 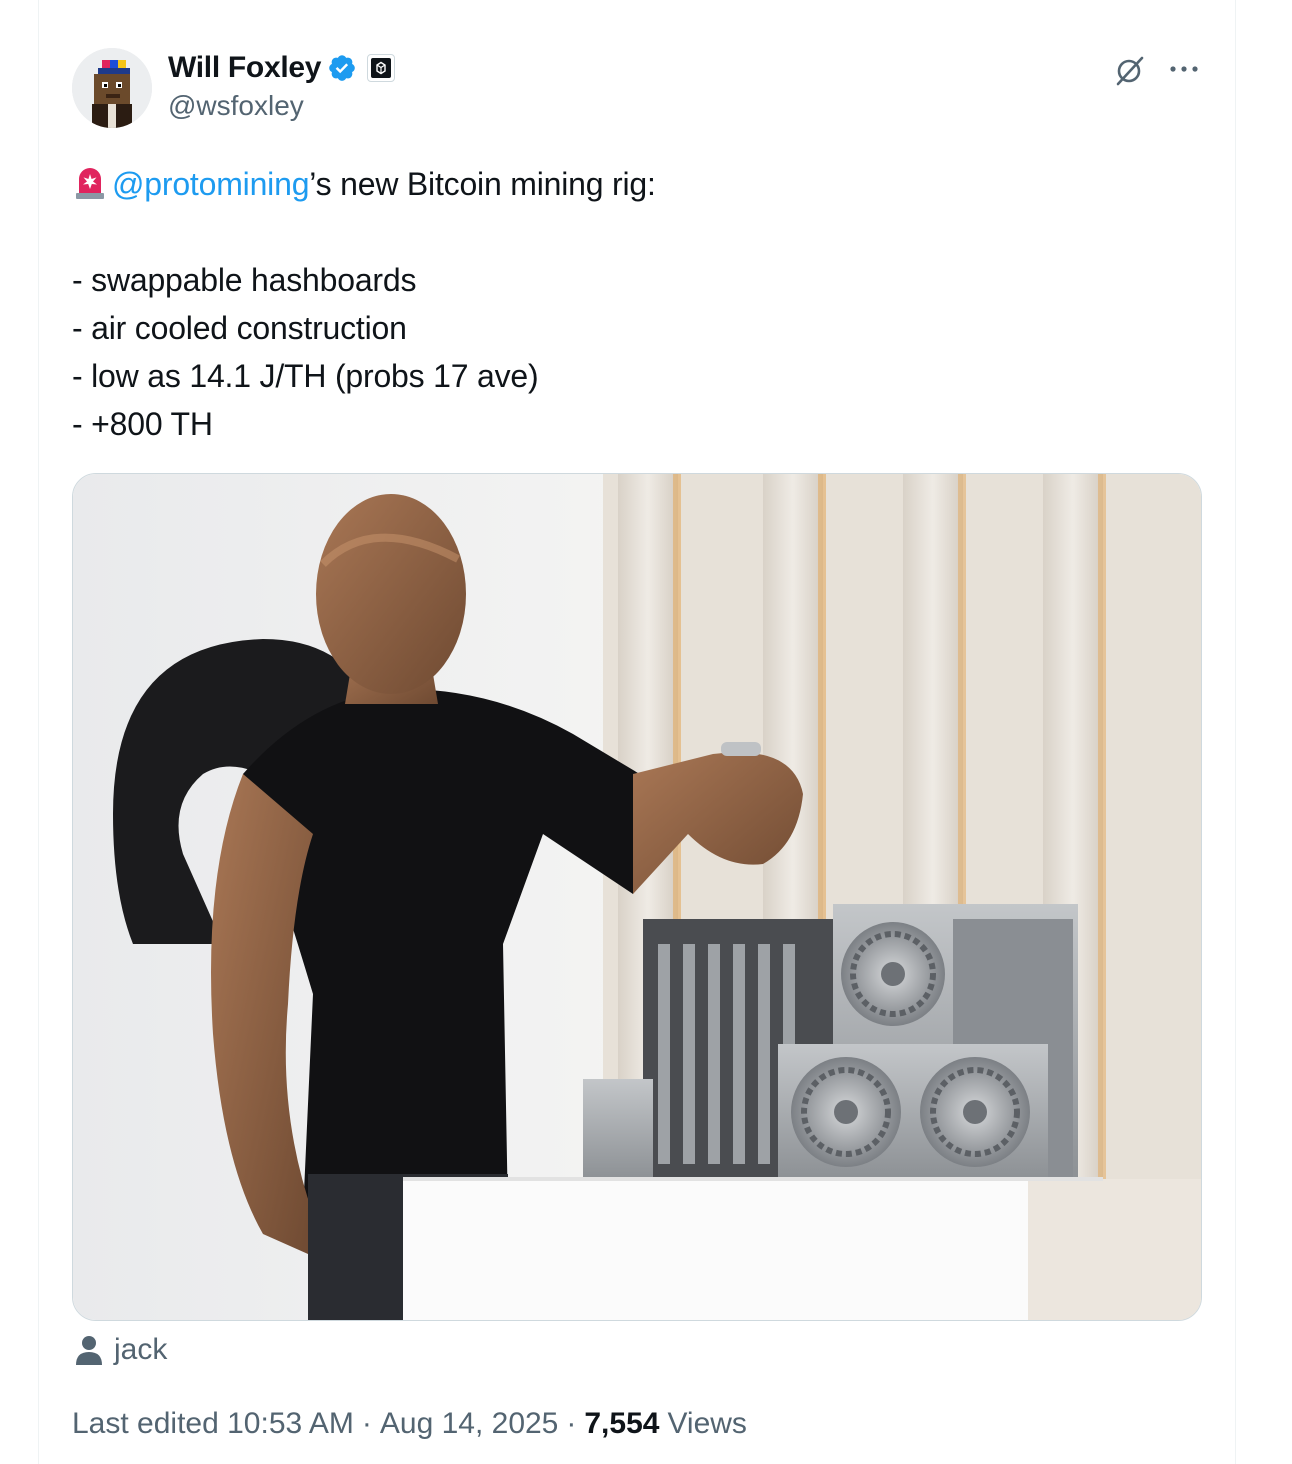 I want to click on column-border-right, so click(x=1235, y=732).